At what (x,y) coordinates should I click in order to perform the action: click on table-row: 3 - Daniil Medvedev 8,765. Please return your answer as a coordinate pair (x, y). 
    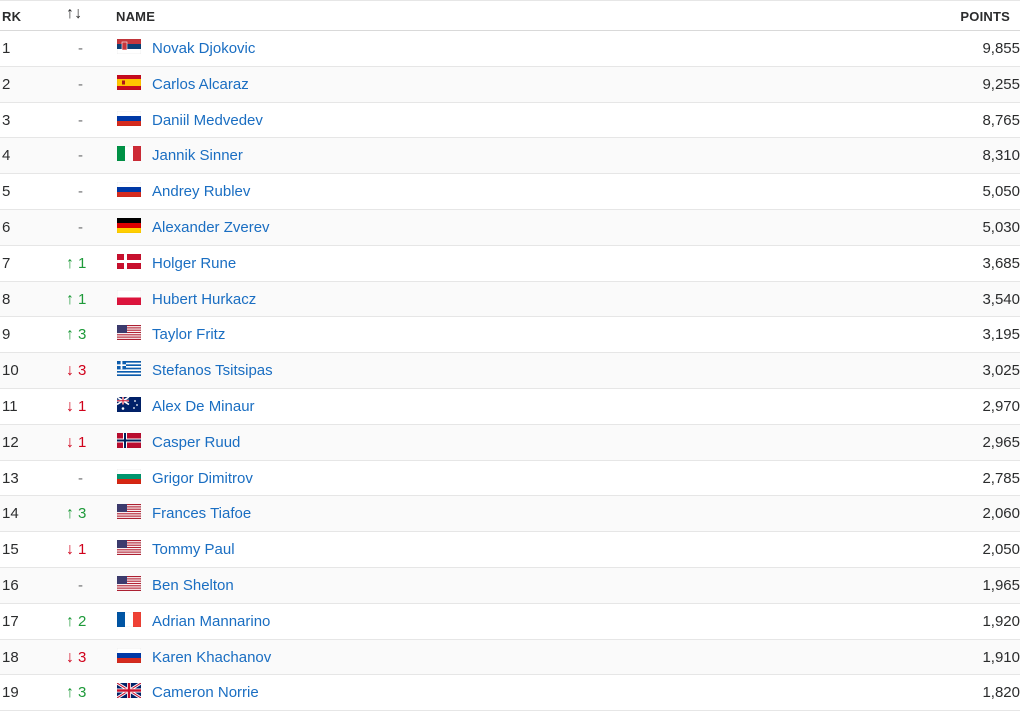
    Looking at the image, I should click on (510, 121).